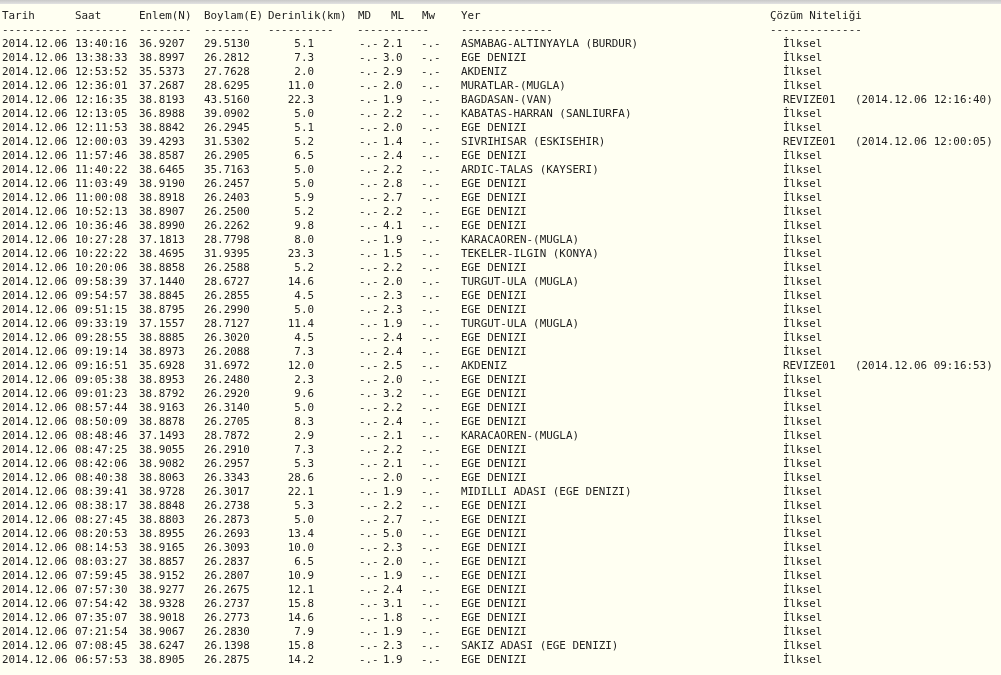  What do you see at coordinates (162, 394) in the screenshot?
I see `lat-cell: 38.8792` at bounding box center [162, 394].